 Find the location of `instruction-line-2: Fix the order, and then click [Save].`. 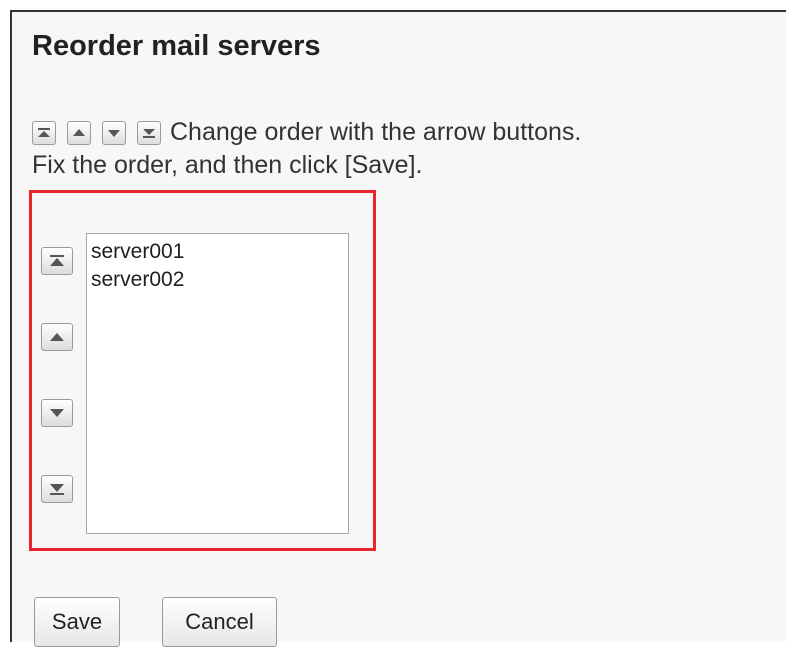

instruction-line-2: Fix the order, and then click [Save]. is located at coordinates (227, 165).